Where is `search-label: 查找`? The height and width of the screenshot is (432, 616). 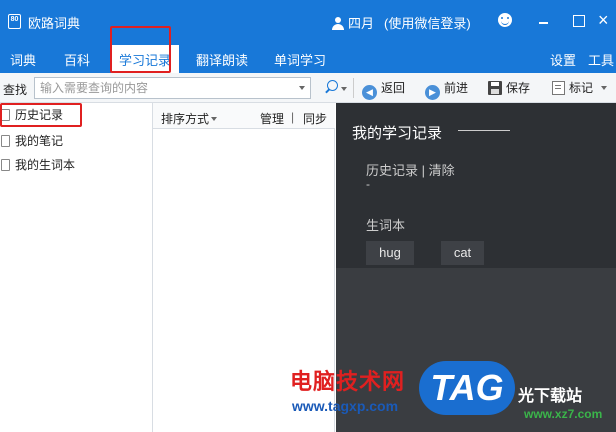 search-label: 查找 is located at coordinates (15, 90).